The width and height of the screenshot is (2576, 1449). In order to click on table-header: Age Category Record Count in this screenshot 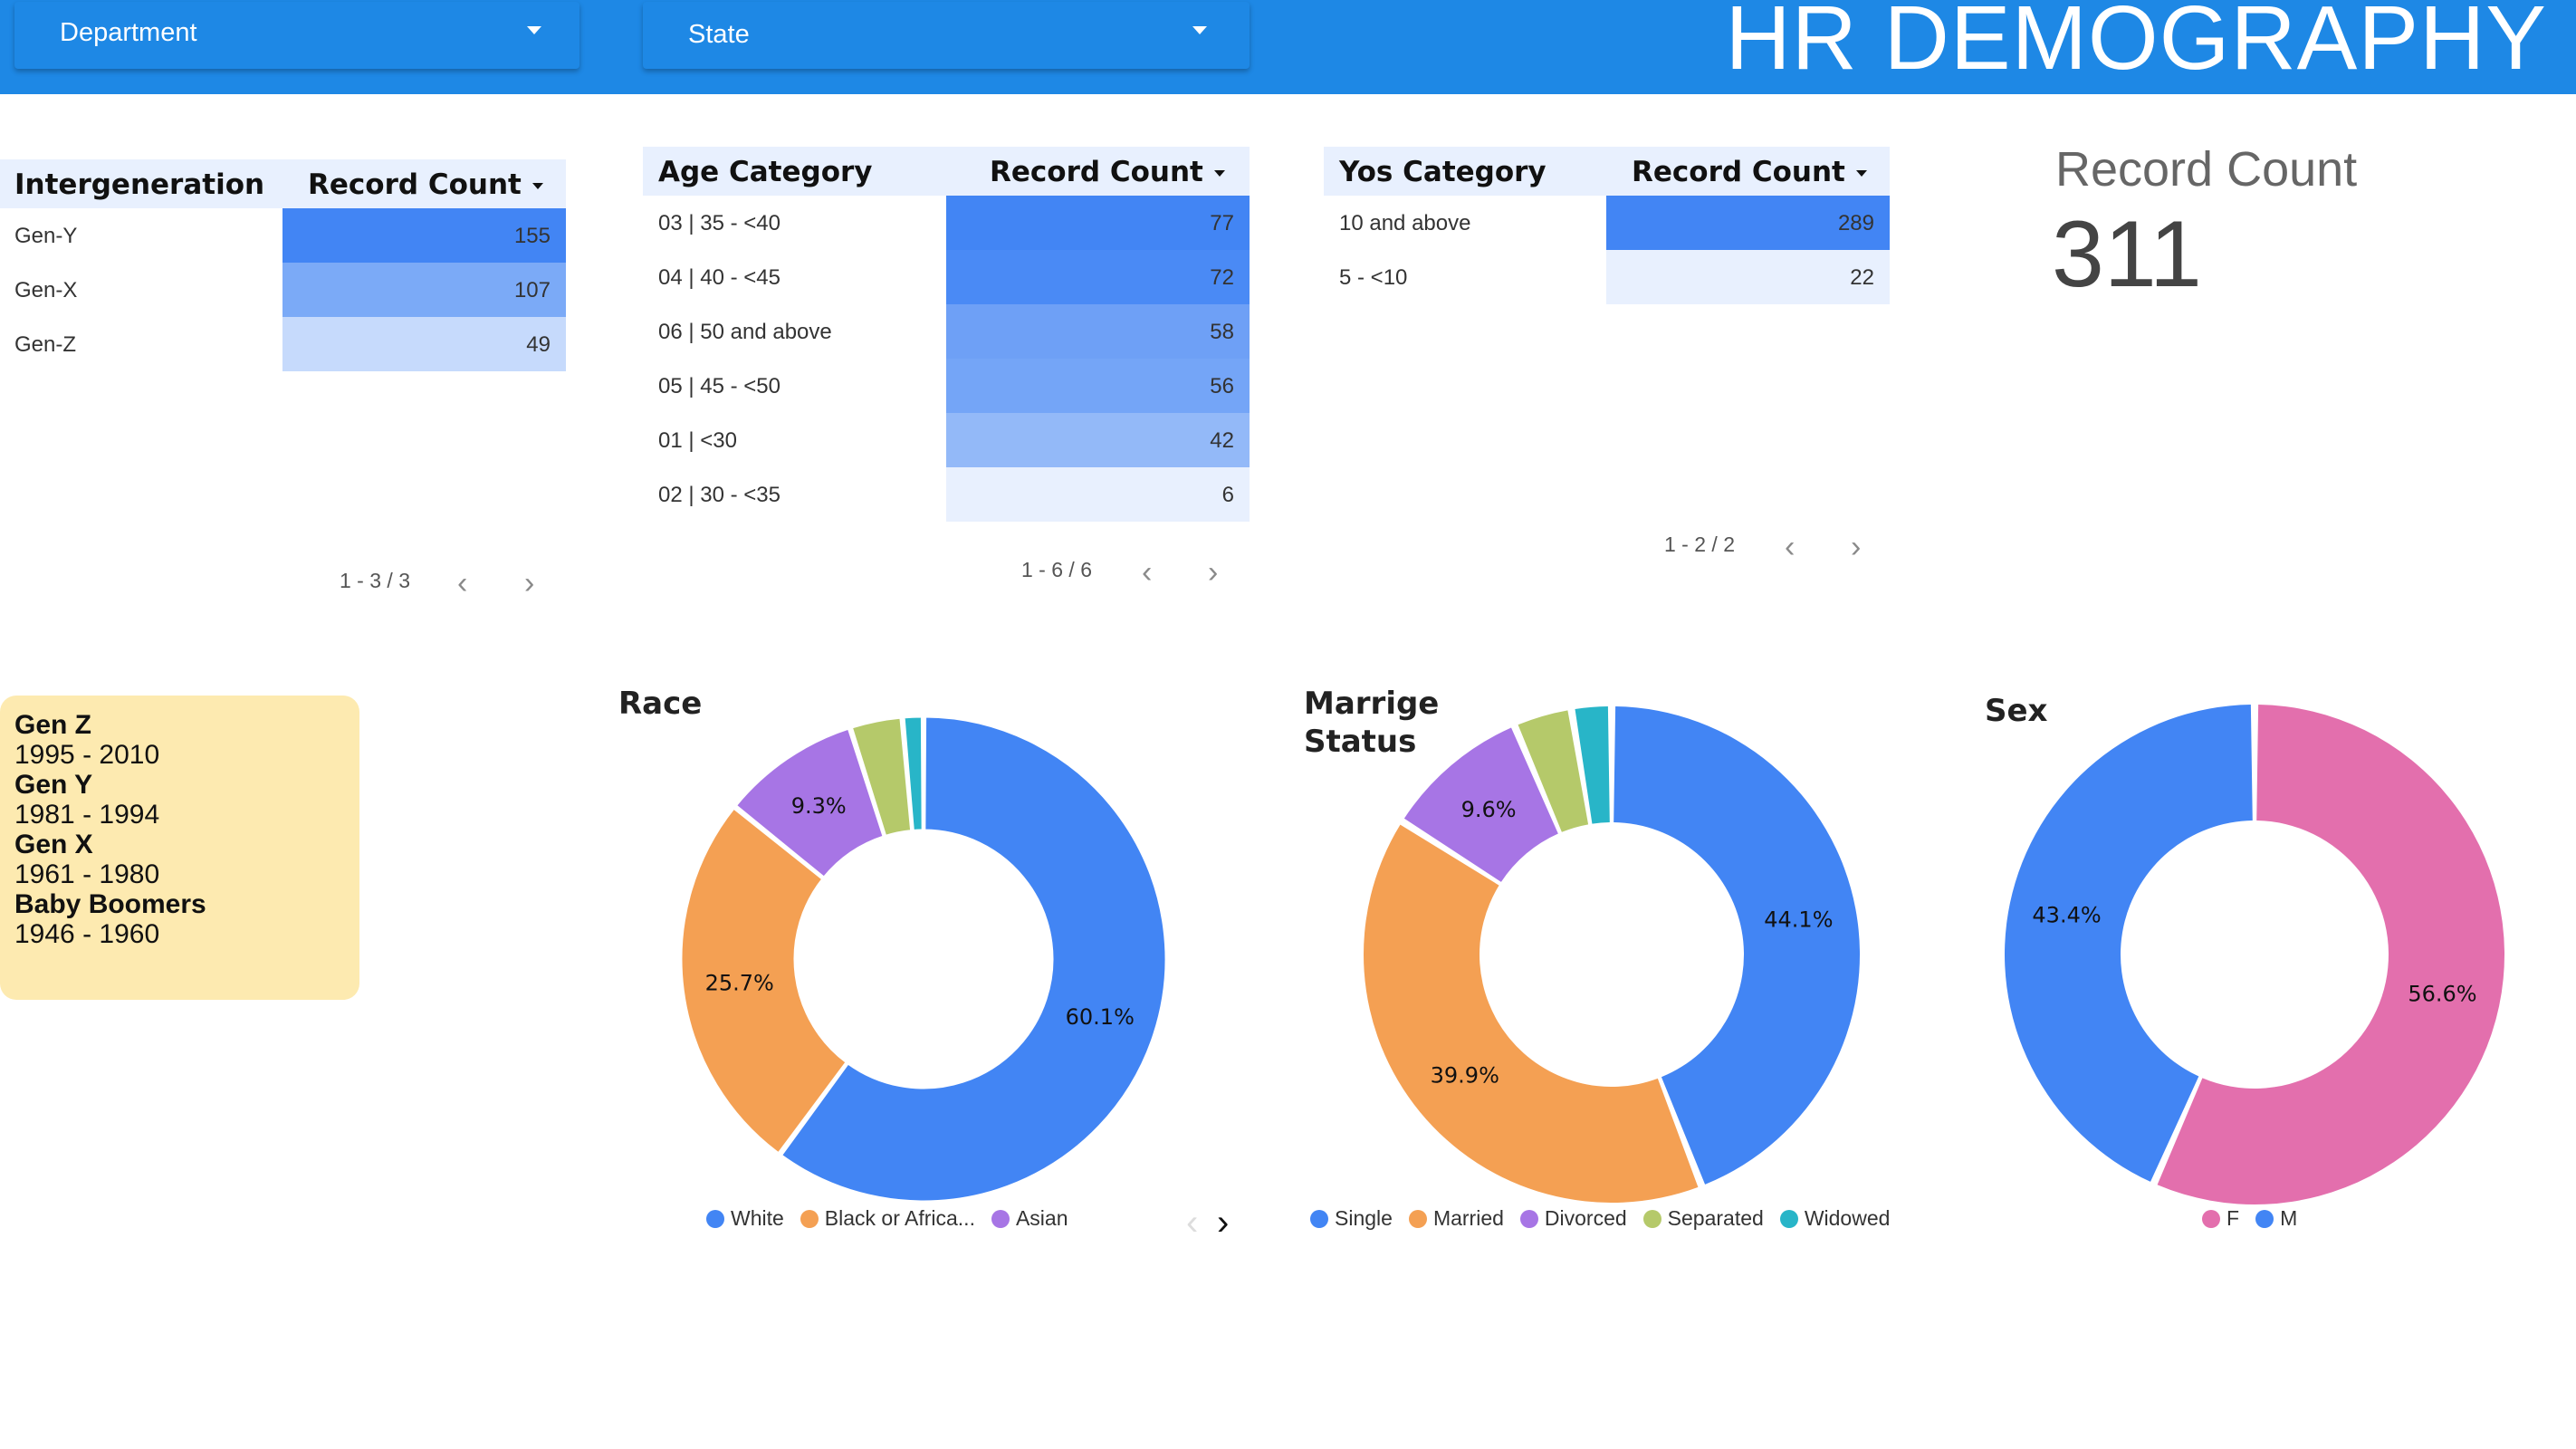, I will do `click(946, 171)`.